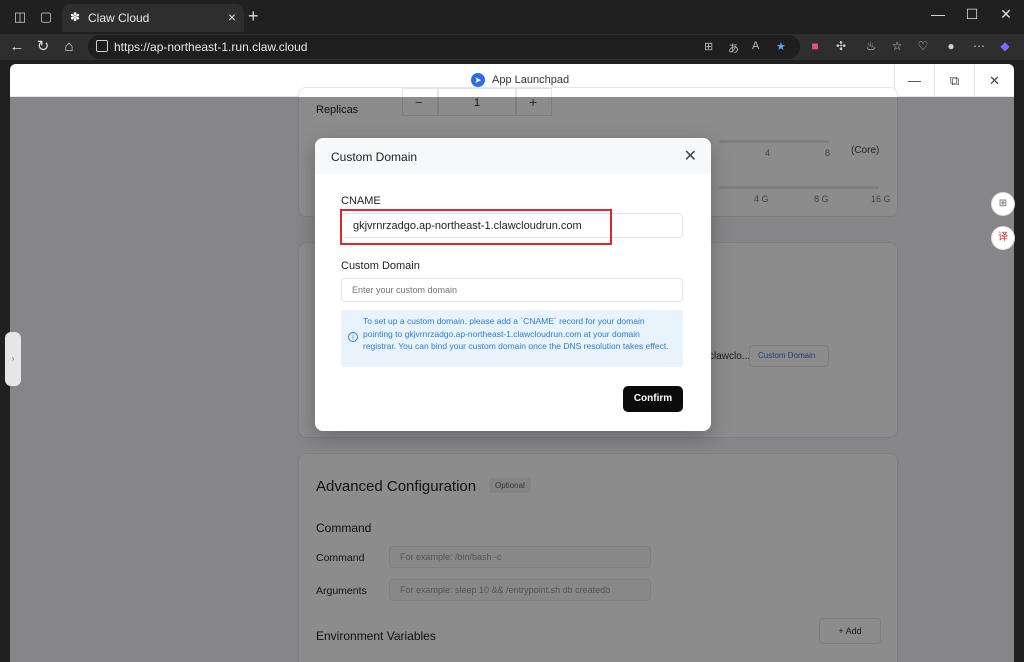  I want to click on tab-strip: ◫ ▢ ✽ Claw Cloud × + — ☐ ✕, so click(512, 17).